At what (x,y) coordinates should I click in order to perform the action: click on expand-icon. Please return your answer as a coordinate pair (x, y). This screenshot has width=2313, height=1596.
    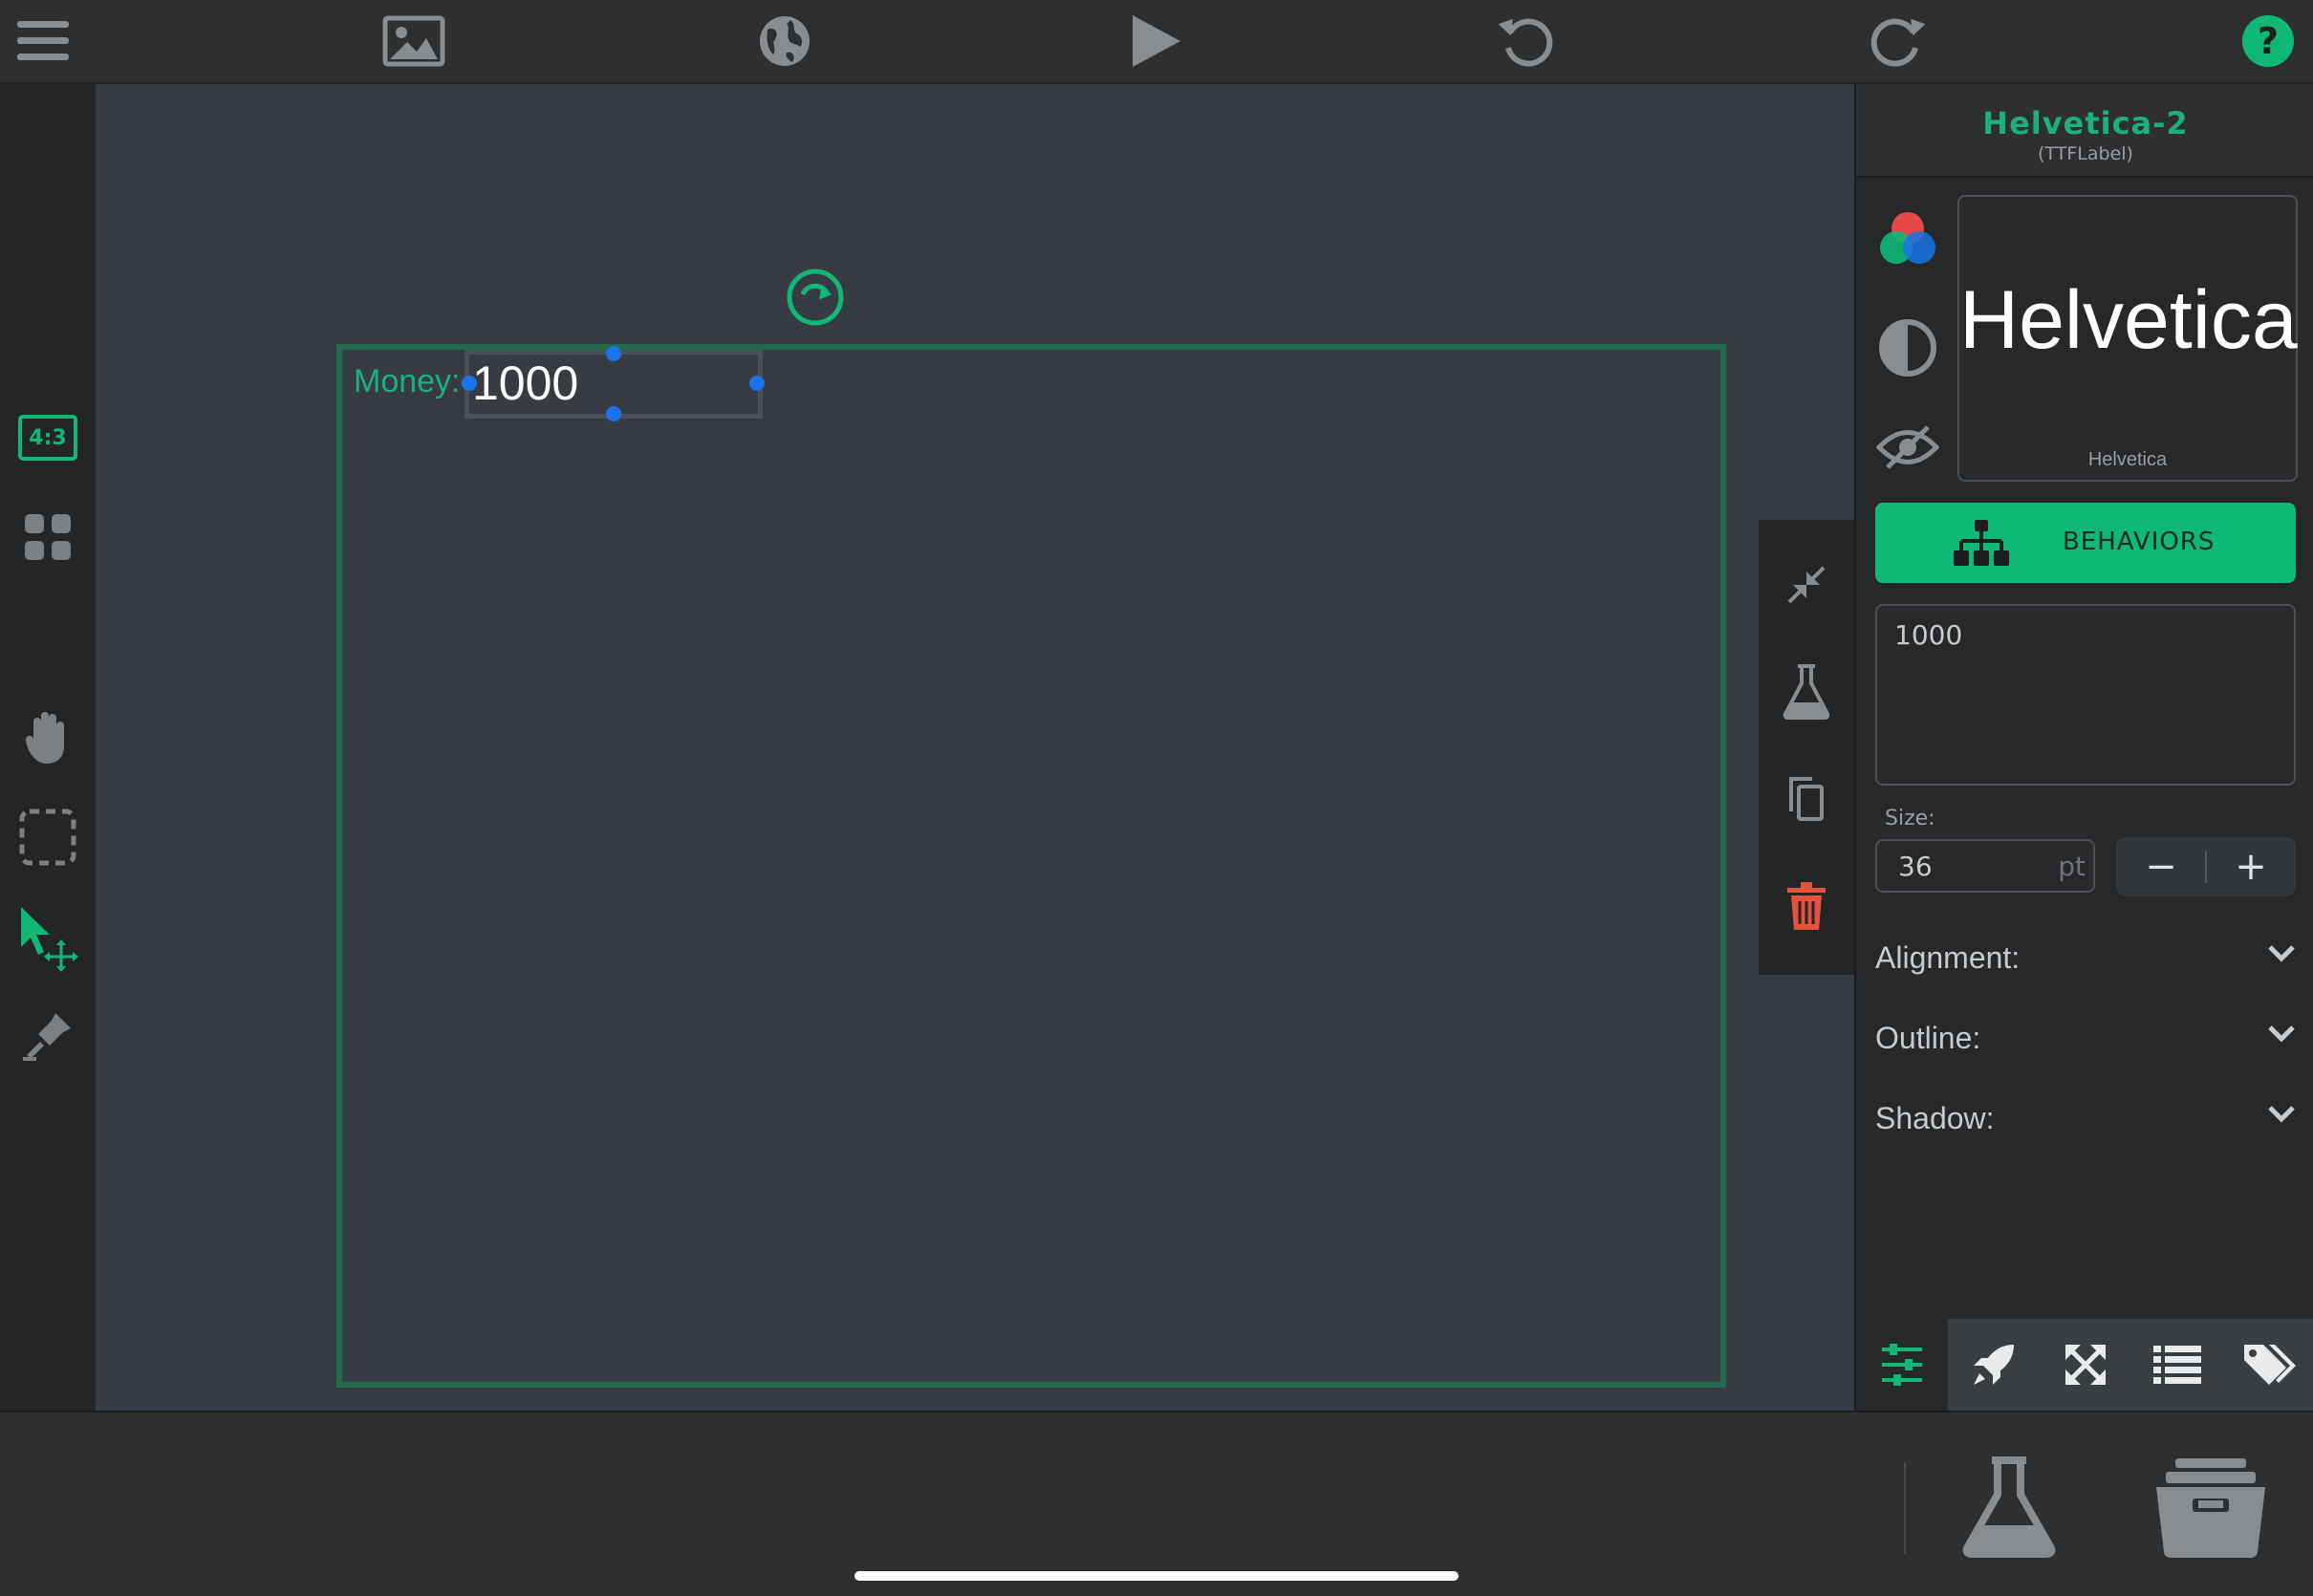
    Looking at the image, I should click on (2085, 1365).